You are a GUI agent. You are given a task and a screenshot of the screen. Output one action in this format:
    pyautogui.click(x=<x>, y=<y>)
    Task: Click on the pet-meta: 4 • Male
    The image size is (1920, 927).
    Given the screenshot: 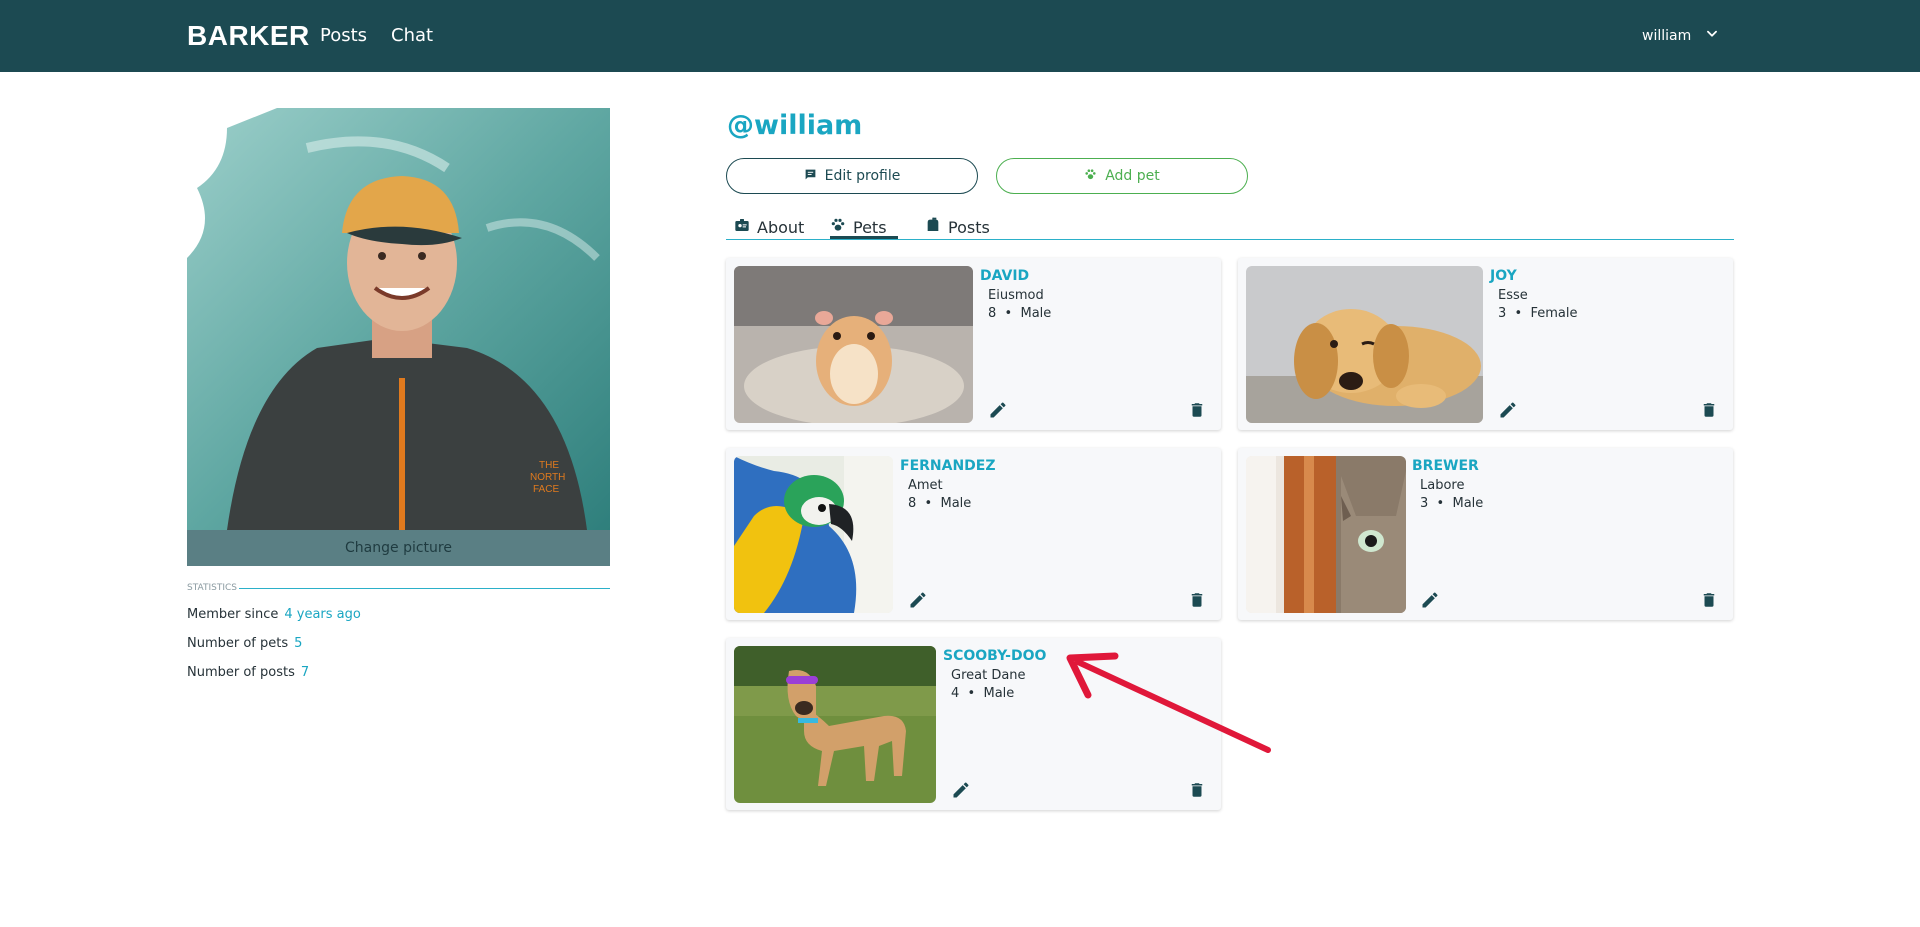 What is the action you would take?
    pyautogui.click(x=982, y=693)
    